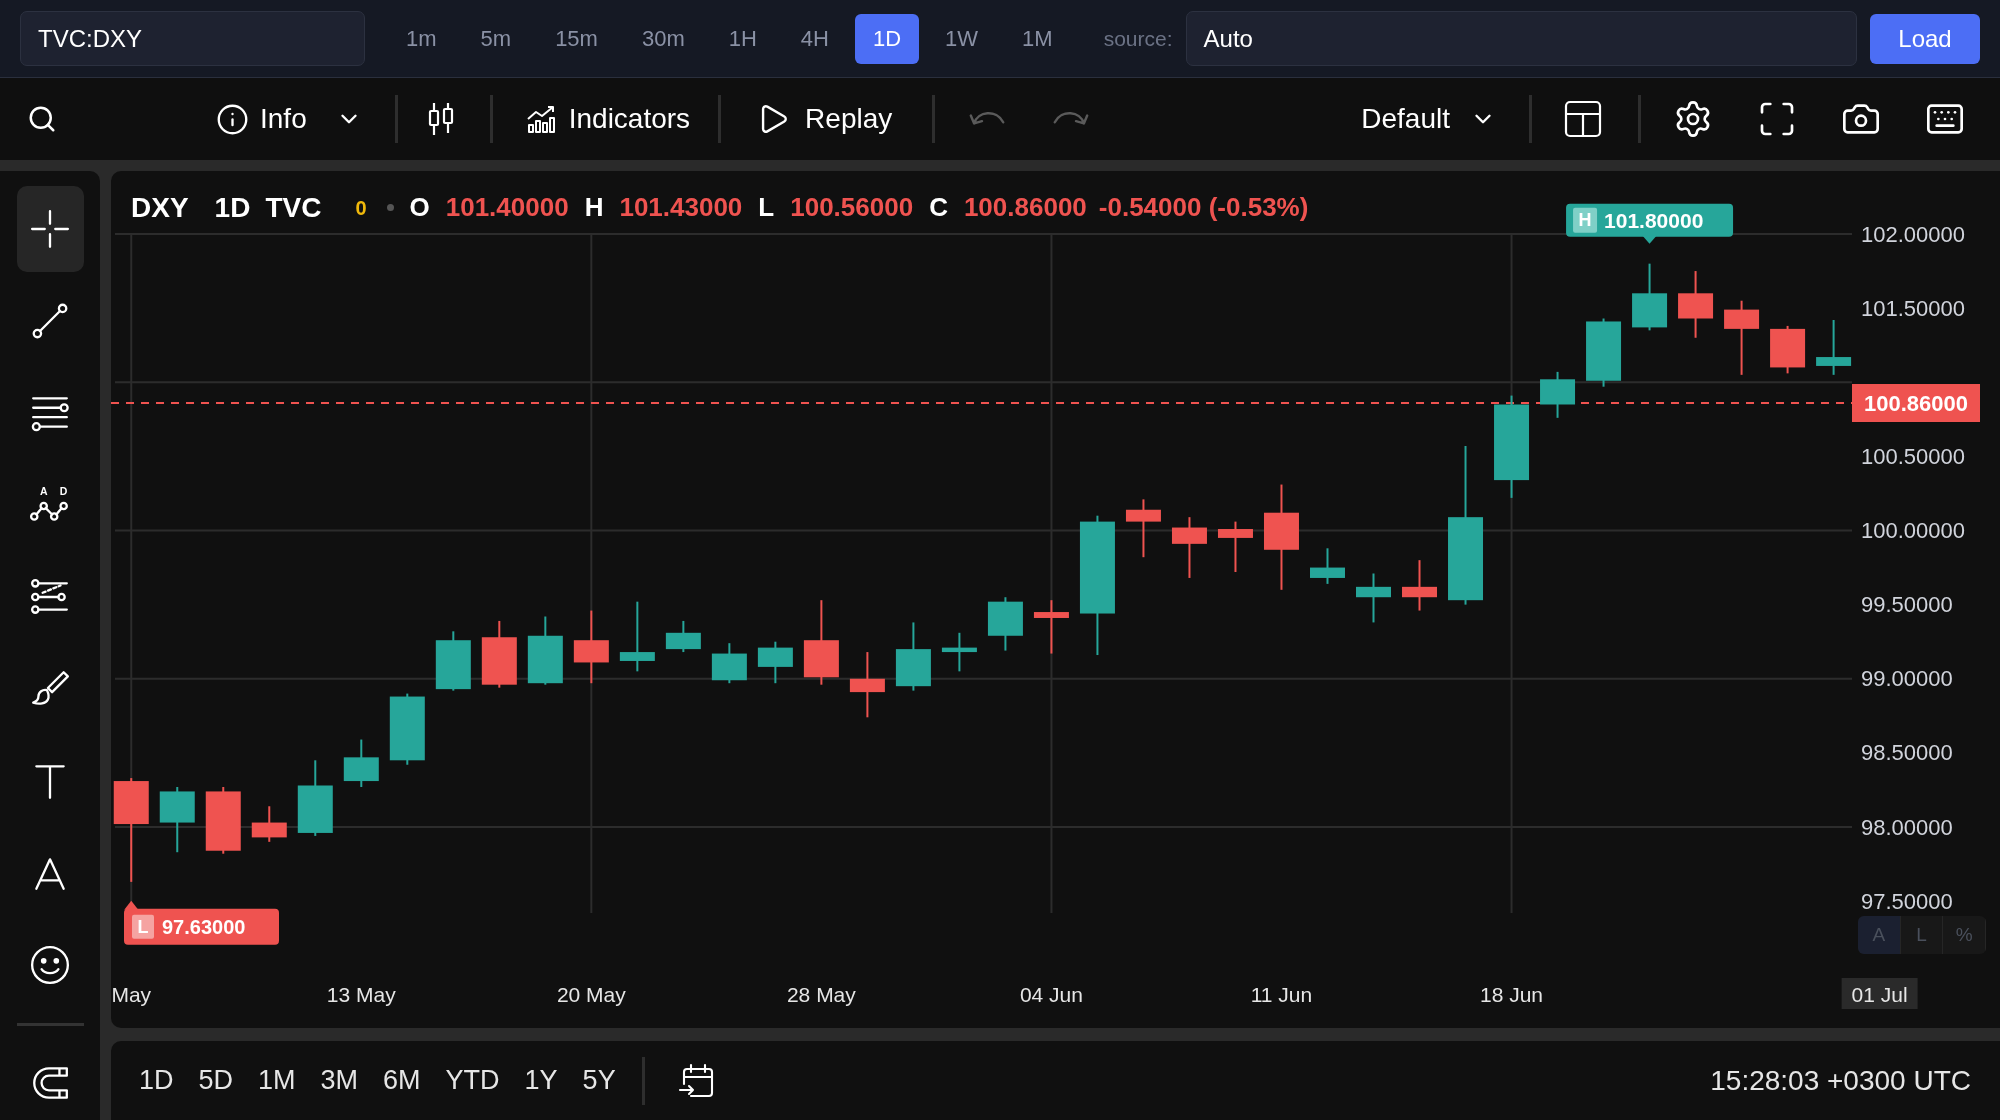 The image size is (2000, 1120). What do you see at coordinates (1037, 38) in the screenshot?
I see `timeframe-tab: 1M` at bounding box center [1037, 38].